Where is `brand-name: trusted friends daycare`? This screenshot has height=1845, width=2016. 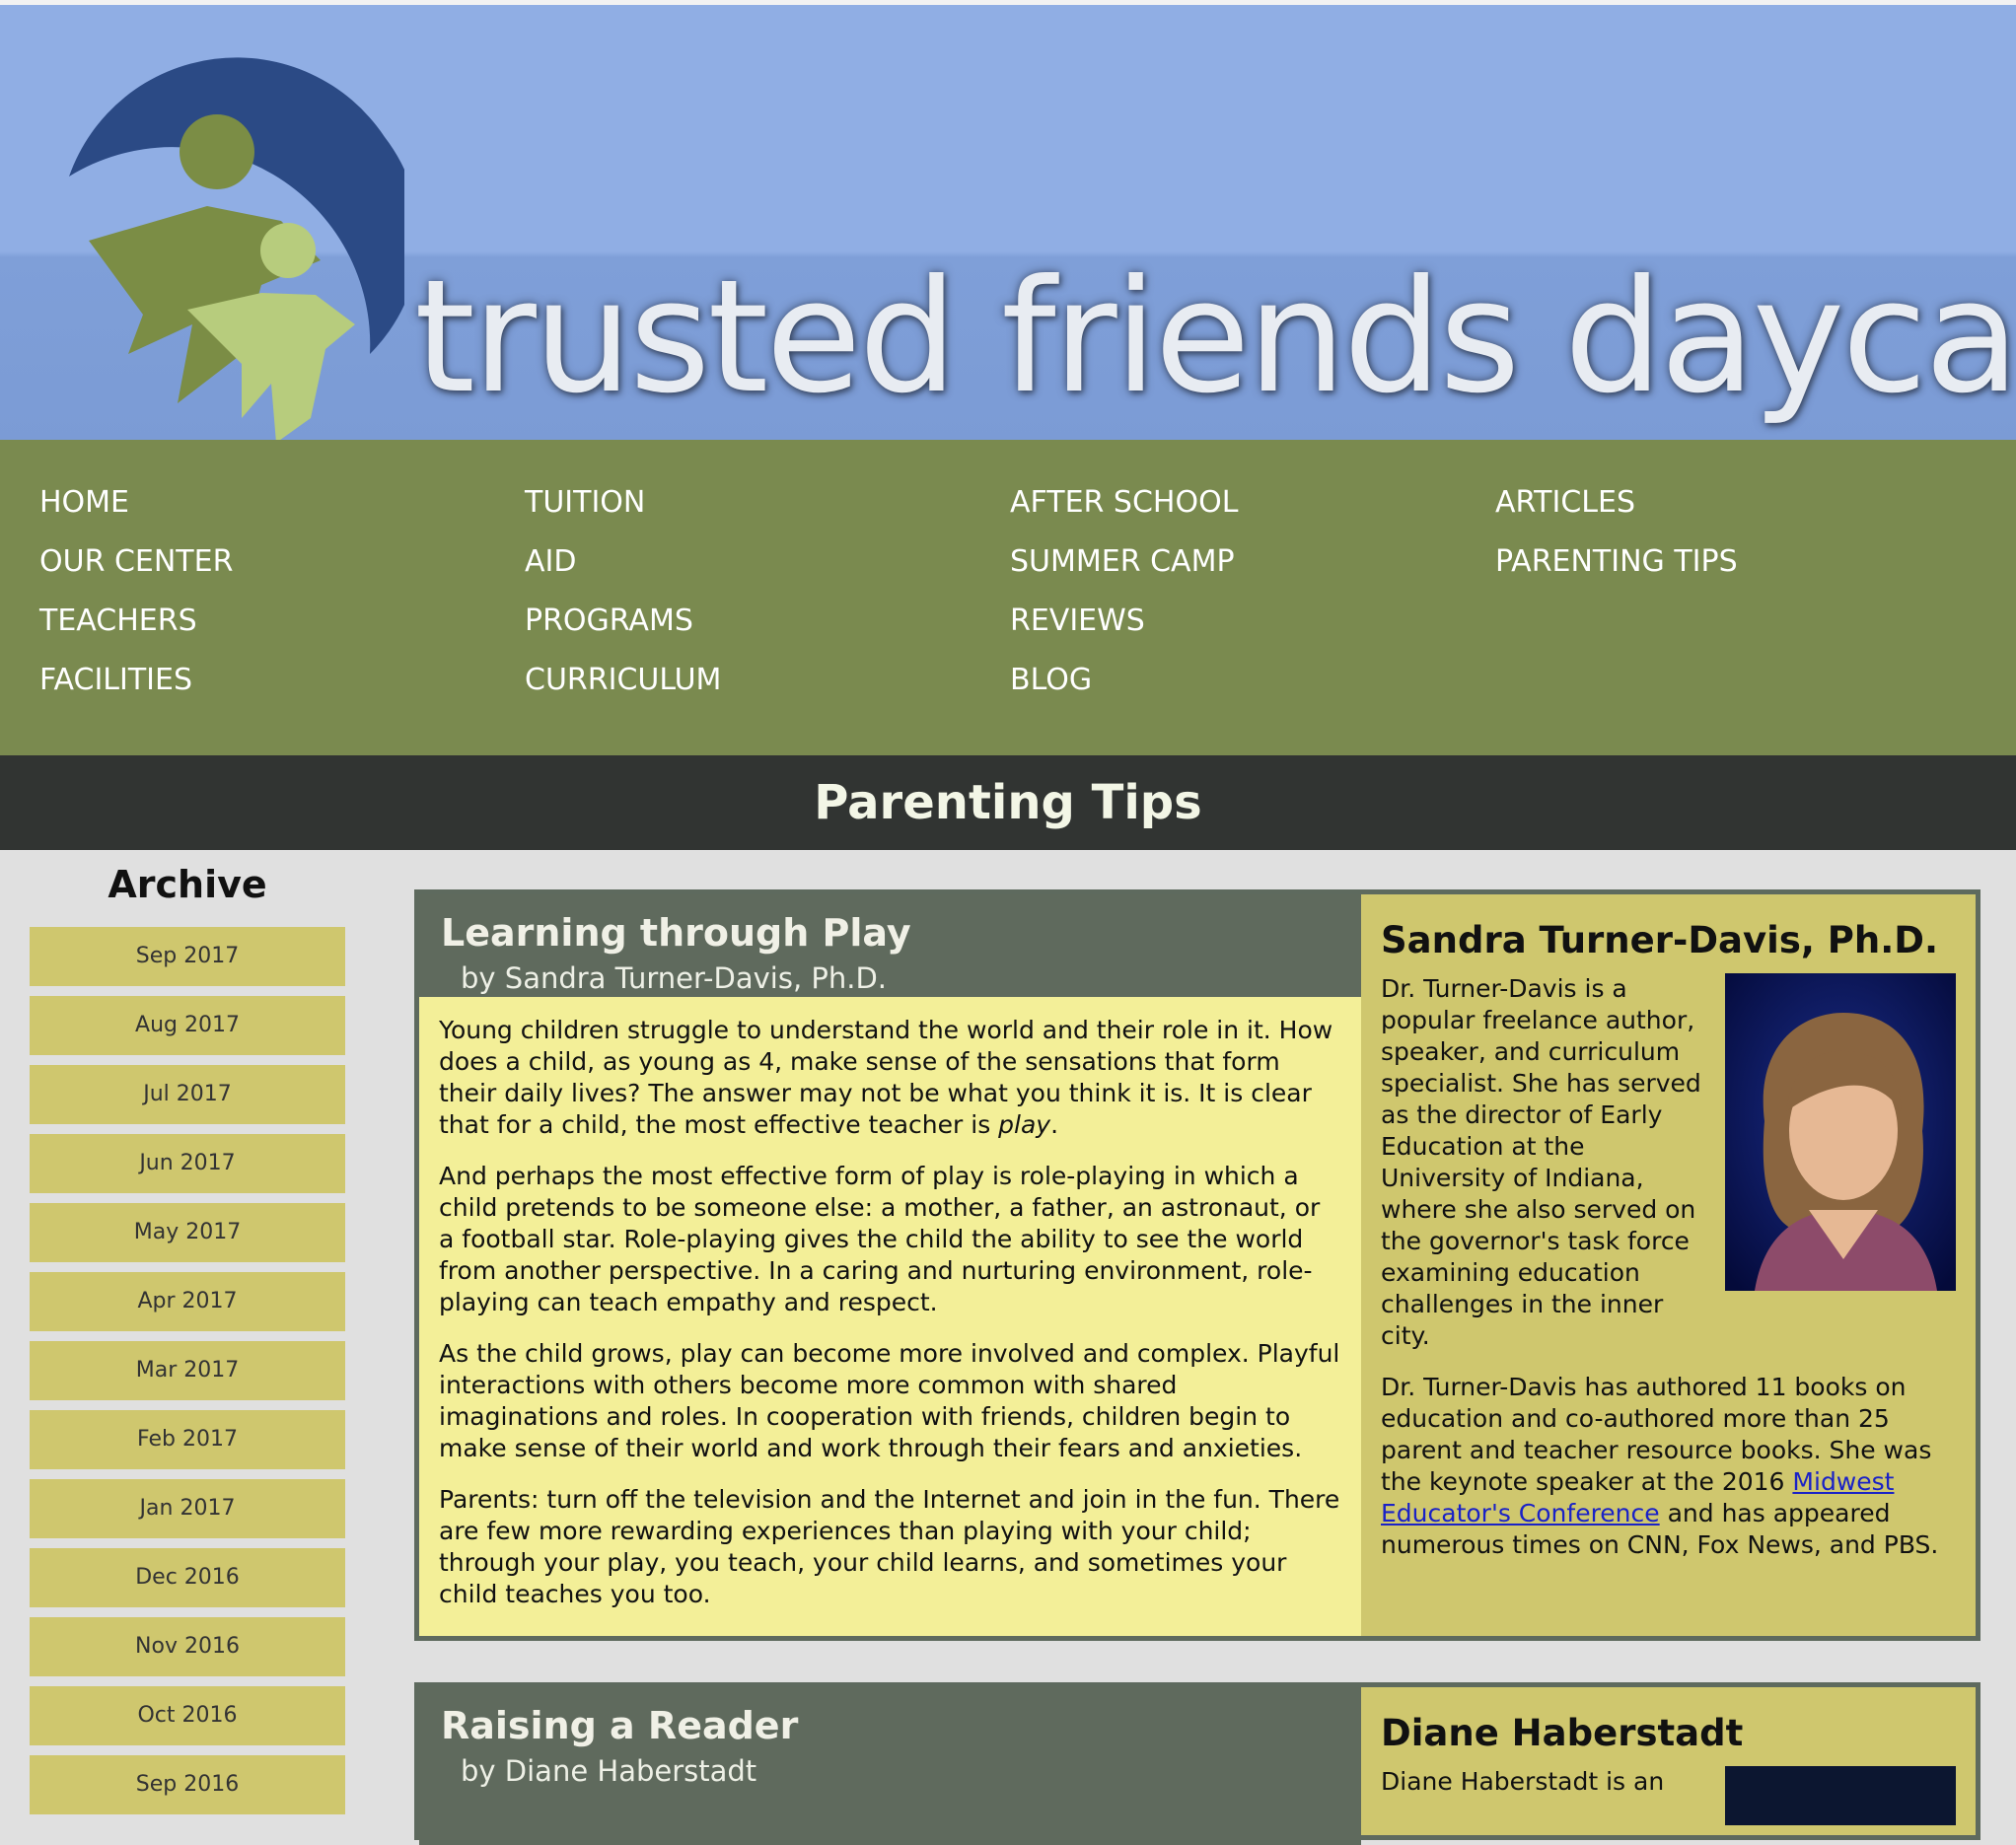
brand-name: trusted friends daycare is located at coordinates (1215, 337).